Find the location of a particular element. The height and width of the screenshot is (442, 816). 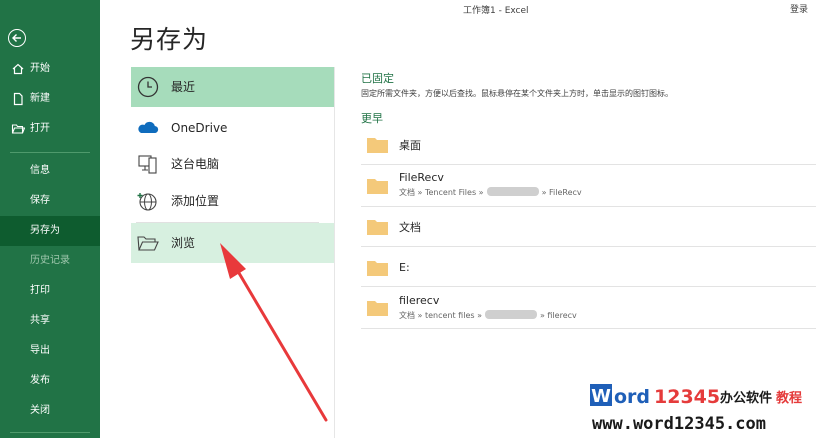

nav-divider is located at coordinates (50, 152).